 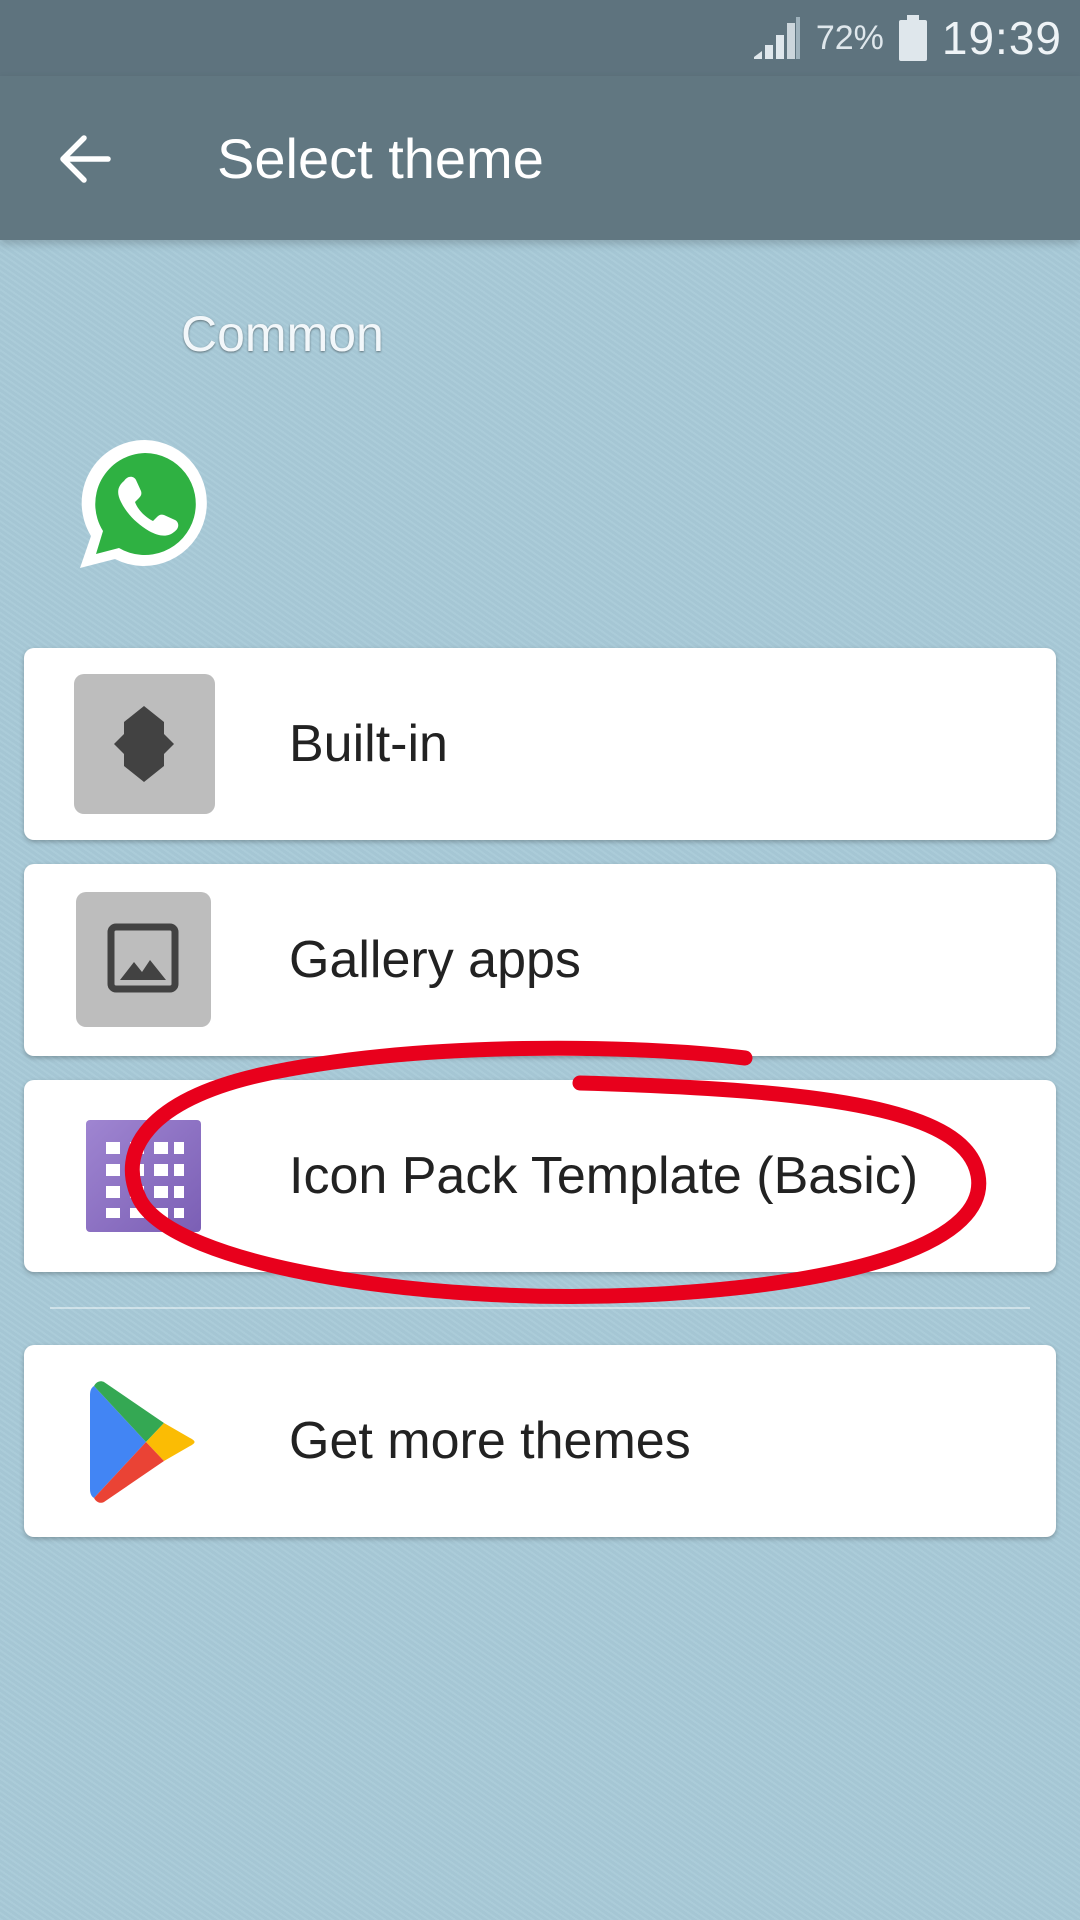 What do you see at coordinates (490, 1441) in the screenshot?
I see `get-more-themes-label: Get more themes` at bounding box center [490, 1441].